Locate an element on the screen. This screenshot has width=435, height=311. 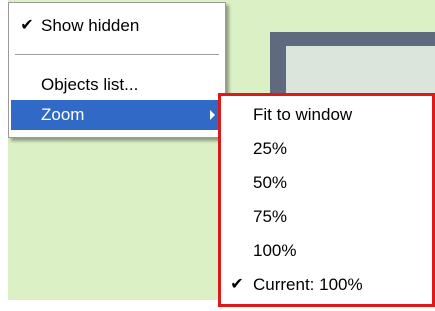
menu-item-label: Current: 100% is located at coordinates (308, 284).